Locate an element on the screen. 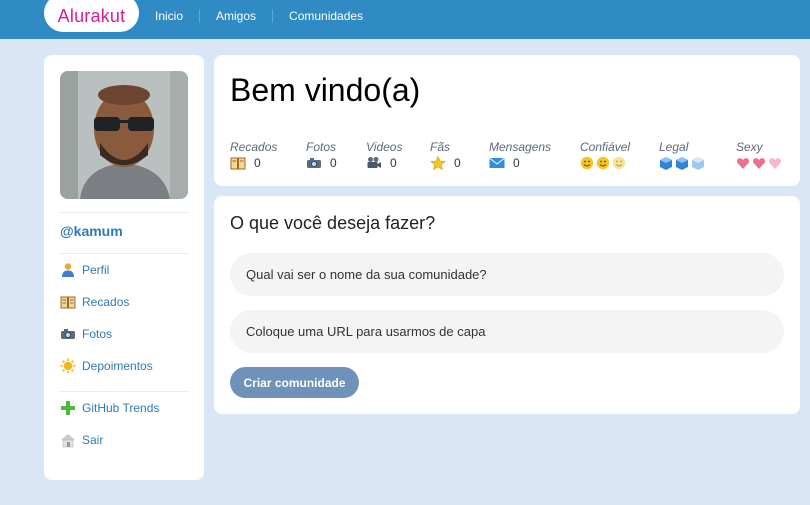 The width and height of the screenshot is (810, 505). mail-icon is located at coordinates (497, 162).